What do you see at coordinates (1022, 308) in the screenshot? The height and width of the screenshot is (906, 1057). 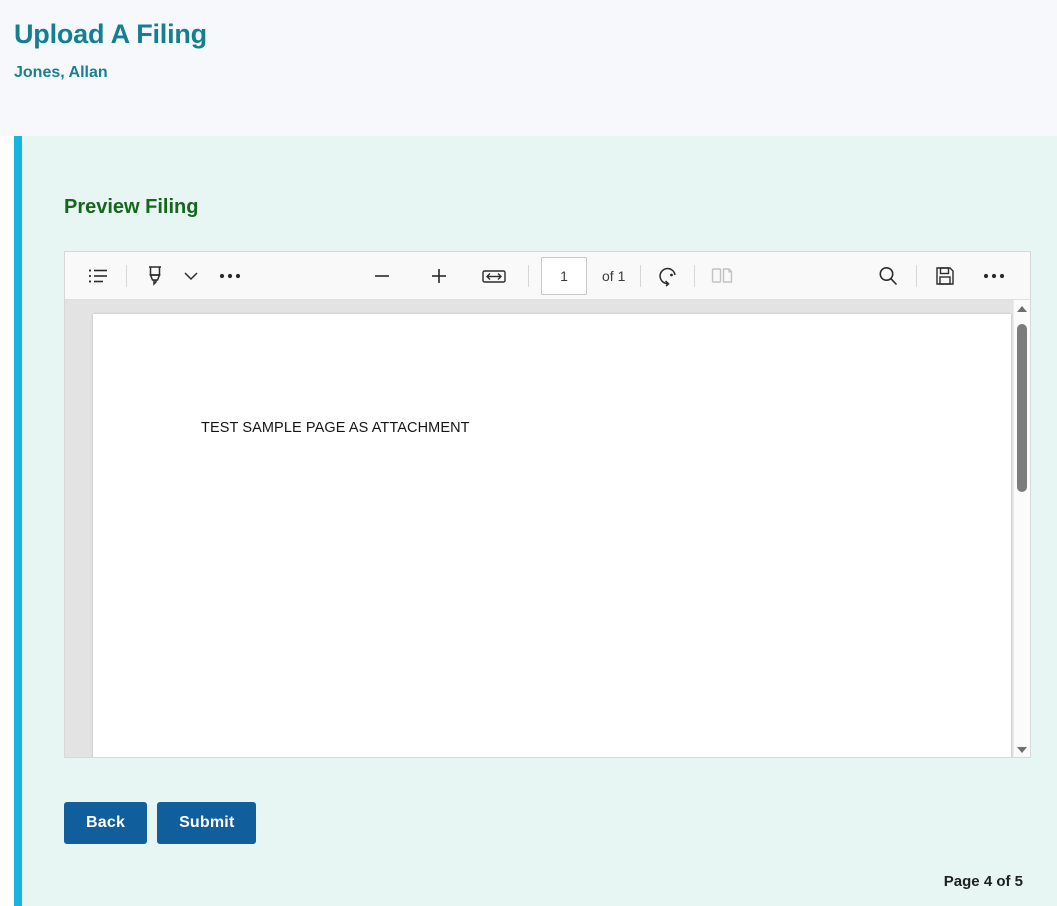 I see `scroll-up-arrow-icon` at bounding box center [1022, 308].